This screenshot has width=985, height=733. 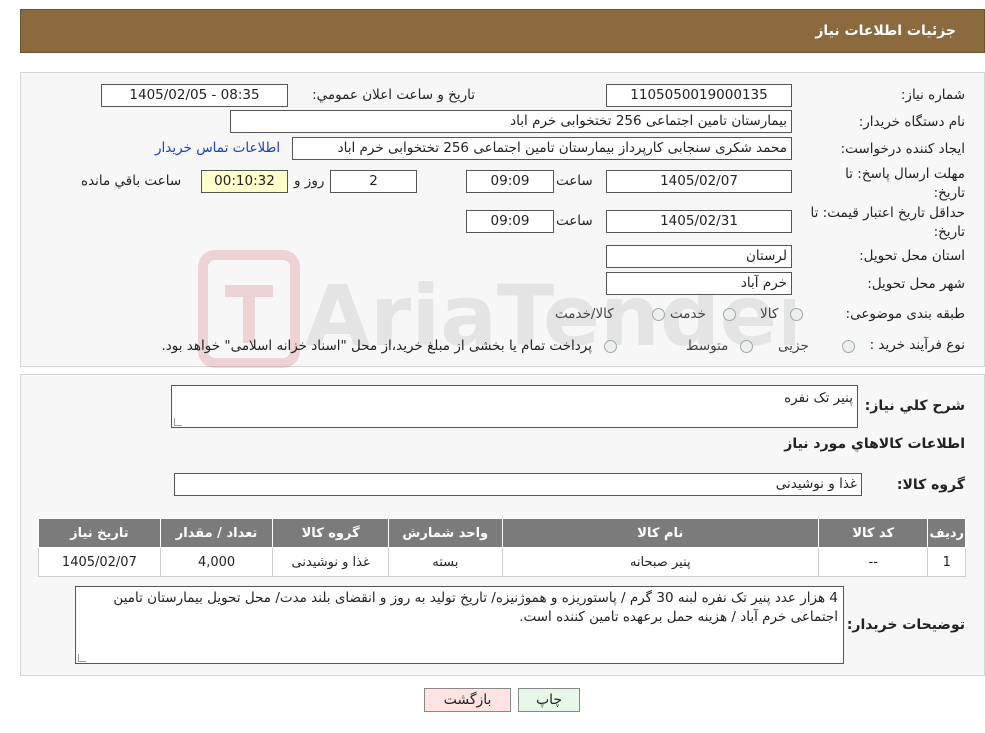 I want to click on days-remaining-field: 2, so click(x=373, y=181).